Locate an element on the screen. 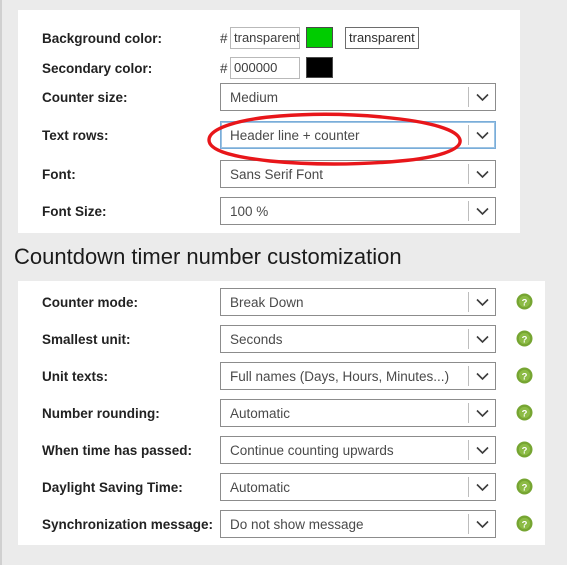 This screenshot has height=565, width=567. background-color-token: transparent is located at coordinates (382, 38).